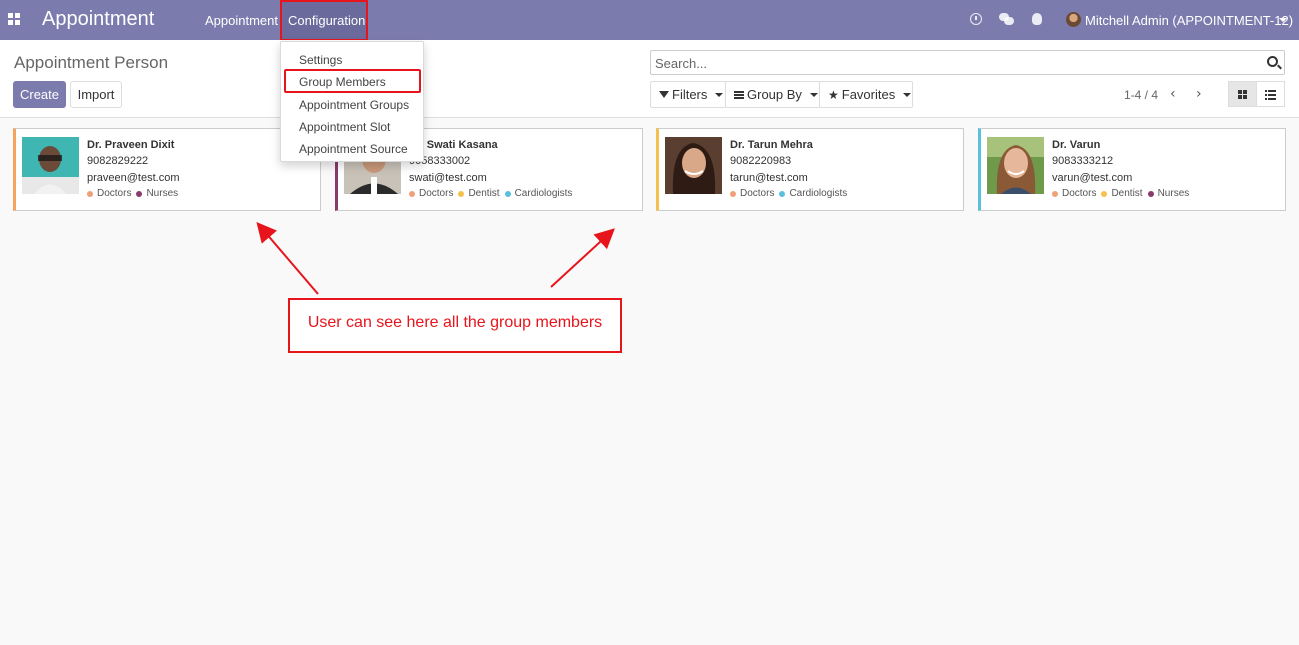  Describe the element at coordinates (1006, 19) in the screenshot. I see `messages-chat-icon` at that location.